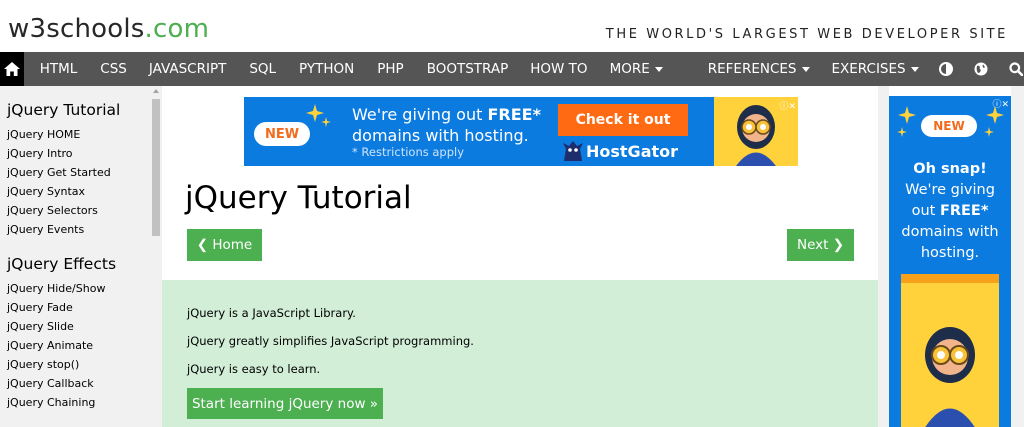 The height and width of the screenshot is (427, 1024). I want to click on ad-choices-icon: ⓘ✕, so click(787, 105).